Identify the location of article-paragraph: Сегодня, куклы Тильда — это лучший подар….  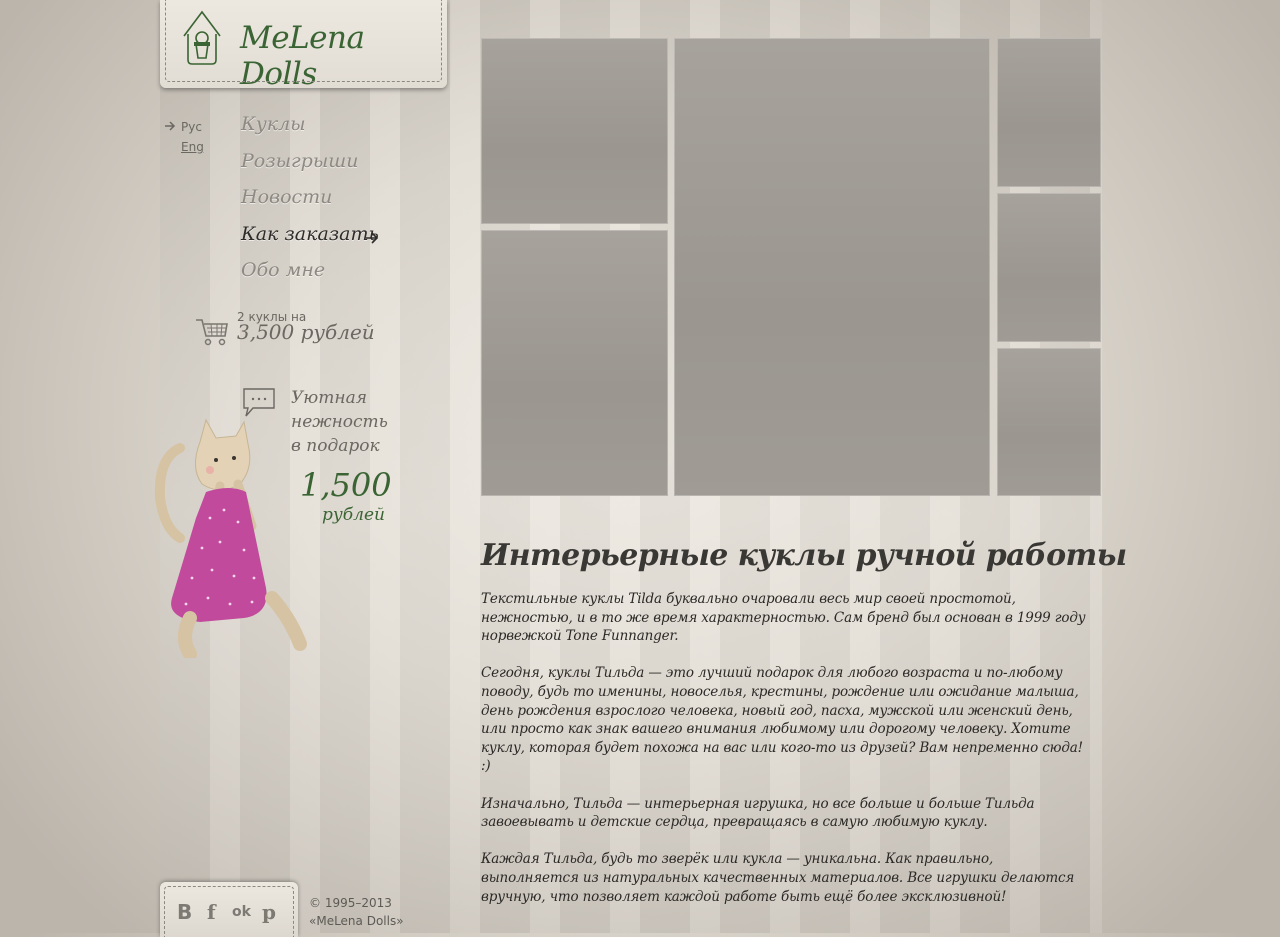
(782, 720).